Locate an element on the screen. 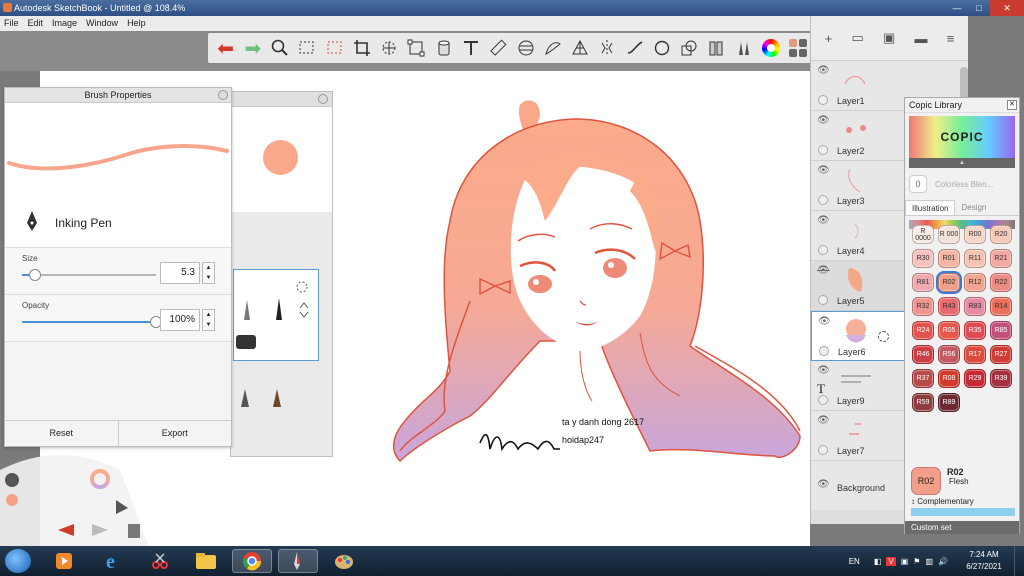 This screenshot has height=576, width=1024. copic-swatch: R21 is located at coordinates (1001, 258).